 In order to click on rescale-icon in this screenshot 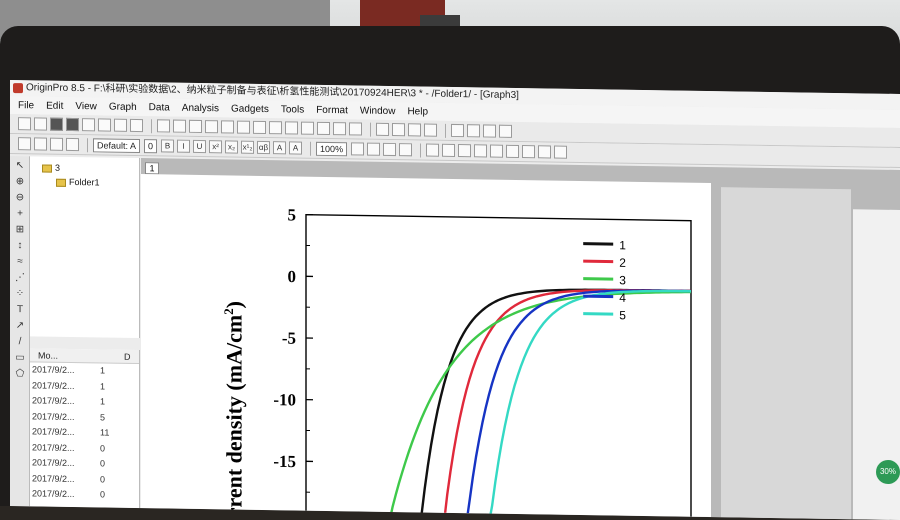, I will do `click(398, 129)`.